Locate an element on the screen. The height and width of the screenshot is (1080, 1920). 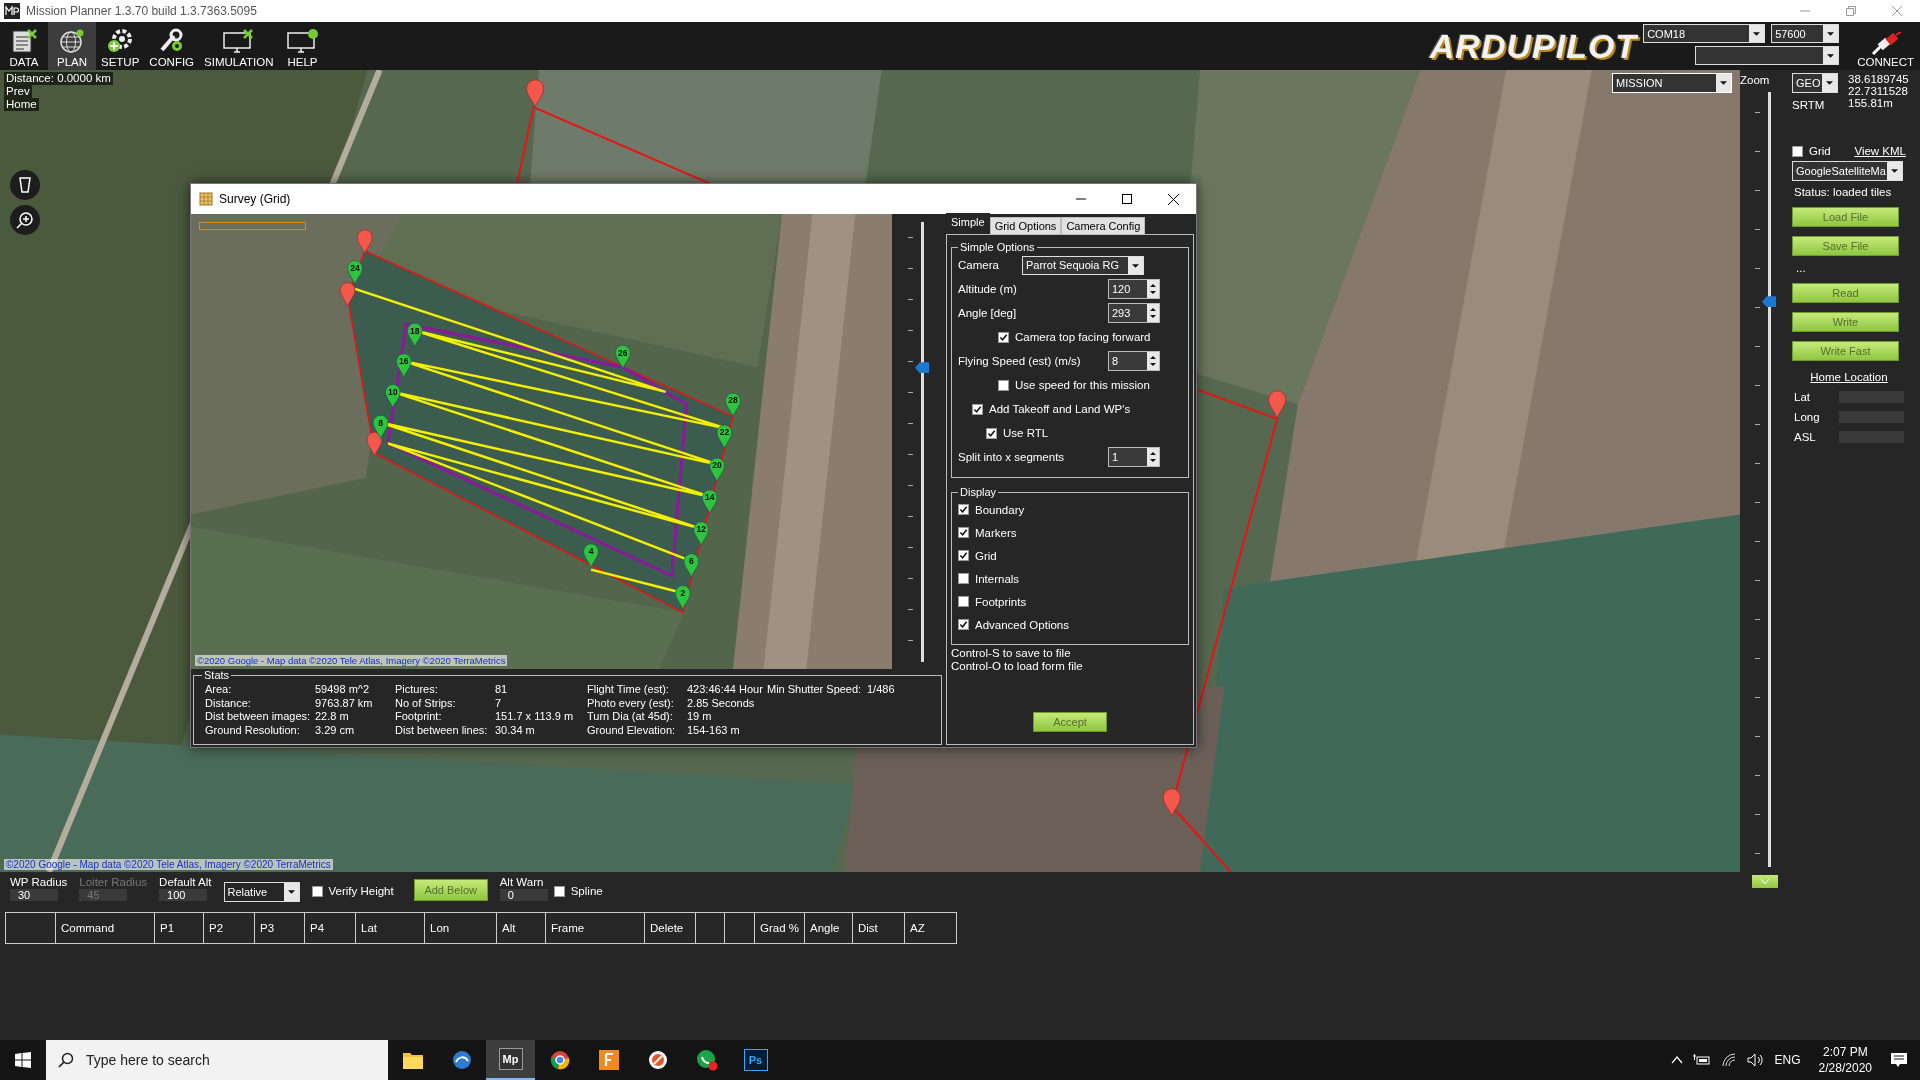
column-header: AZ is located at coordinates (930, 928).